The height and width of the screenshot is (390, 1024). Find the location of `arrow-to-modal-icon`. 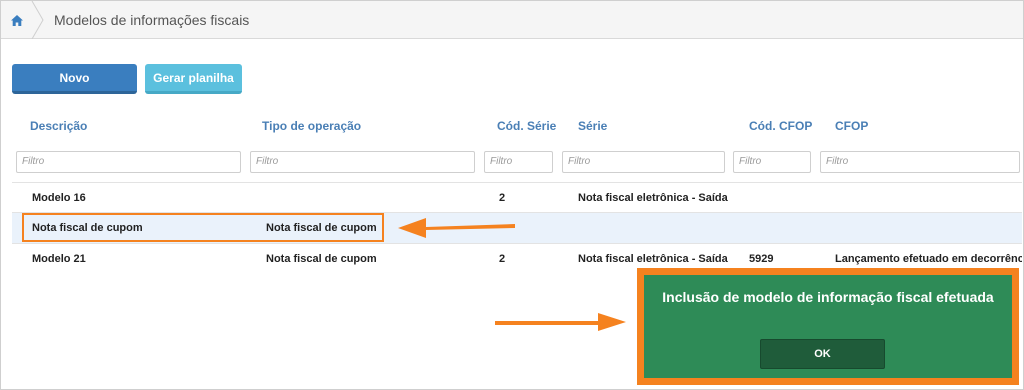

arrow-to-modal-icon is located at coordinates (560, 322).